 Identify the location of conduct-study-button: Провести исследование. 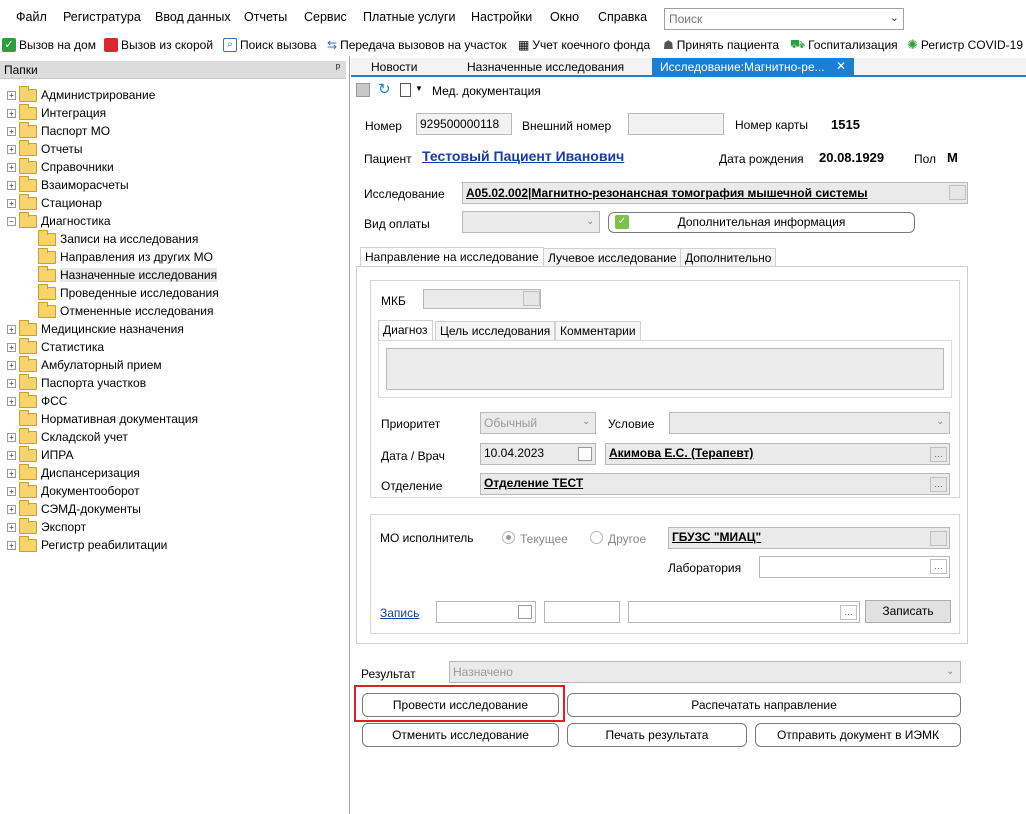
(460, 705).